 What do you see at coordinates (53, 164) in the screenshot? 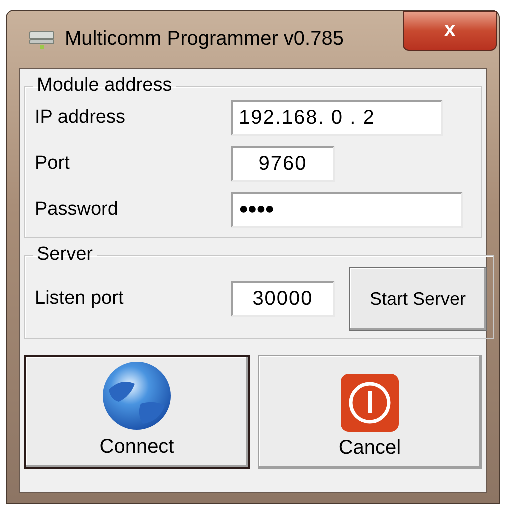
I see `field-label: Port` at bounding box center [53, 164].